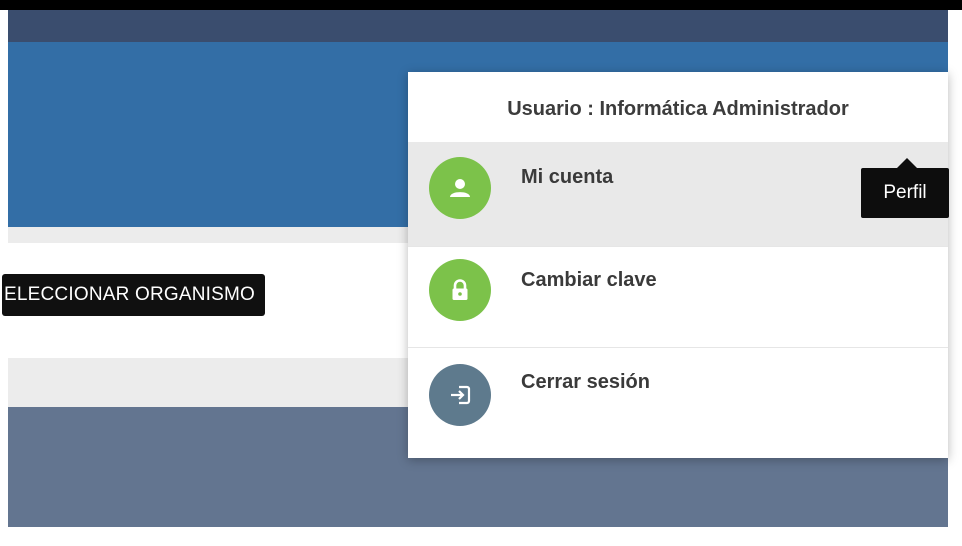 The height and width of the screenshot is (546, 962). Describe the element at coordinates (678, 109) in the screenshot. I see `dropdown-title: Usuario : Informática Administrador` at that location.